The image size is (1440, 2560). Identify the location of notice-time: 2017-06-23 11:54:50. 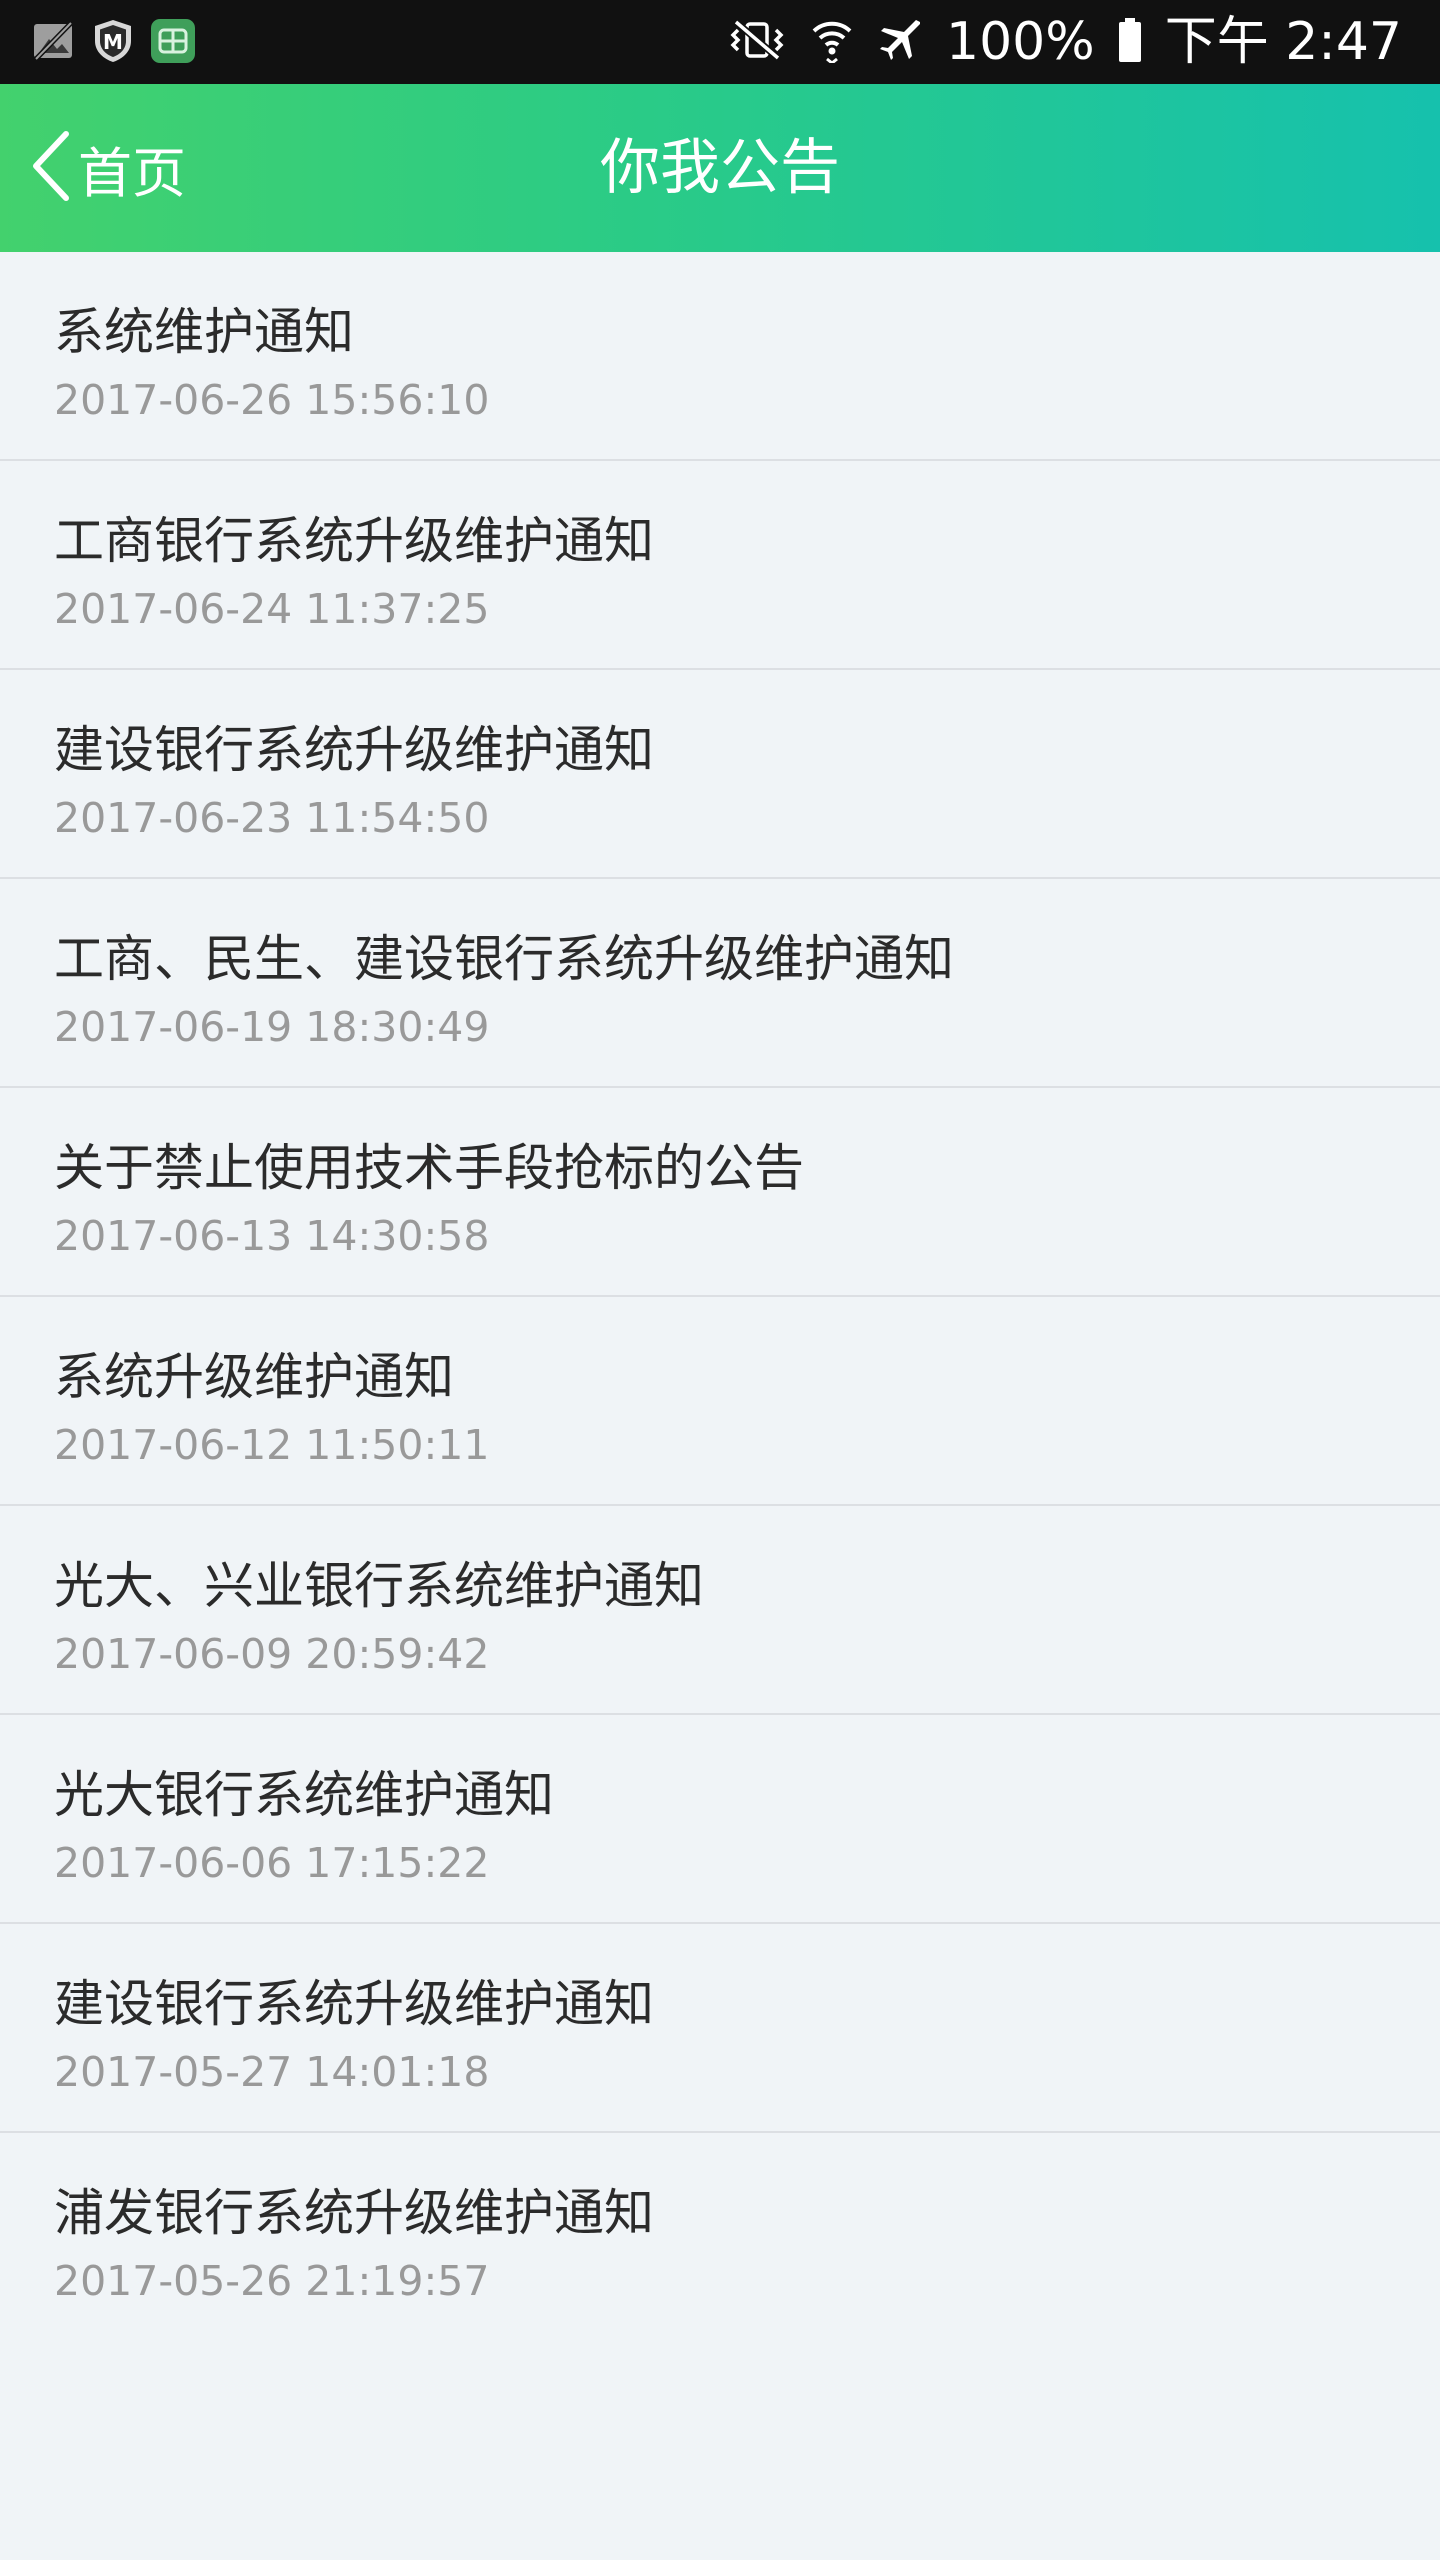
(272, 818).